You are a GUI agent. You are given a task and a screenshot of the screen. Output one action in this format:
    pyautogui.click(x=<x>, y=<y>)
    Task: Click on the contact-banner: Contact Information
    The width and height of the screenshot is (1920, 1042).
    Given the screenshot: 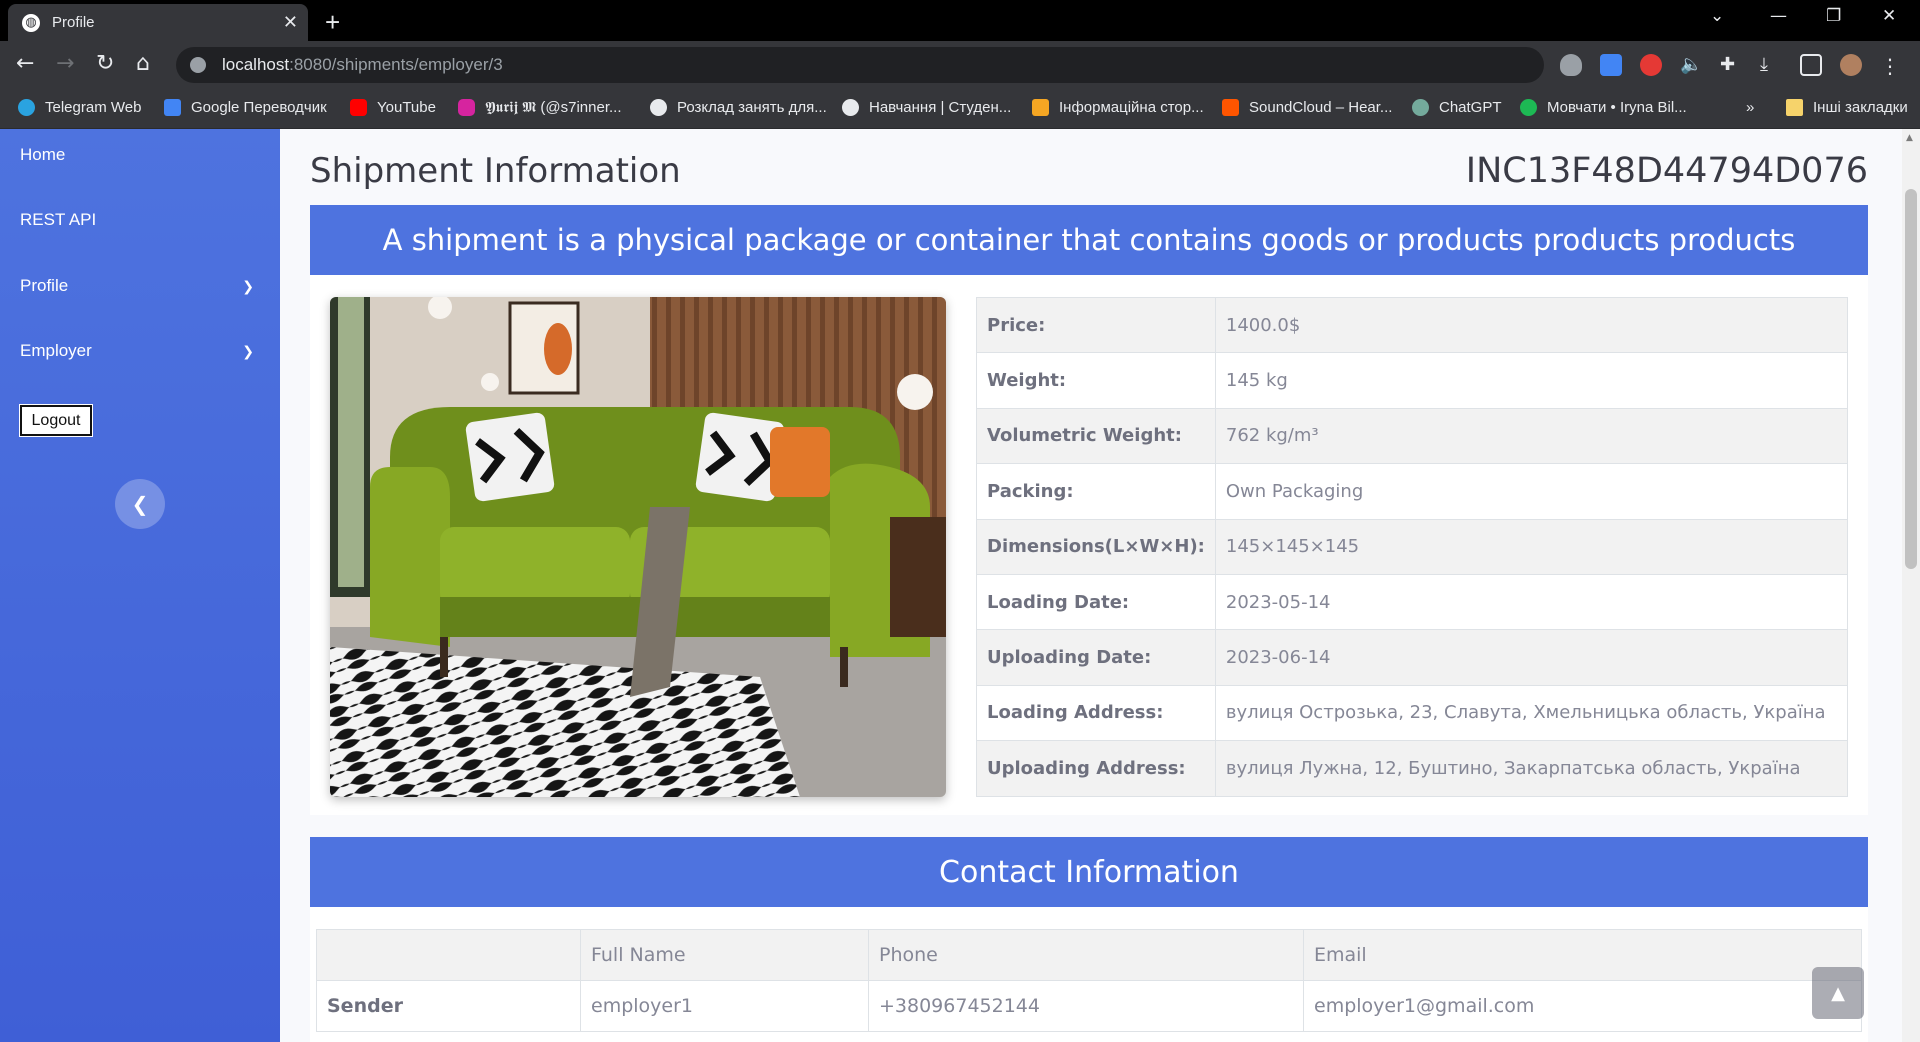 What is the action you would take?
    pyautogui.click(x=1089, y=872)
    